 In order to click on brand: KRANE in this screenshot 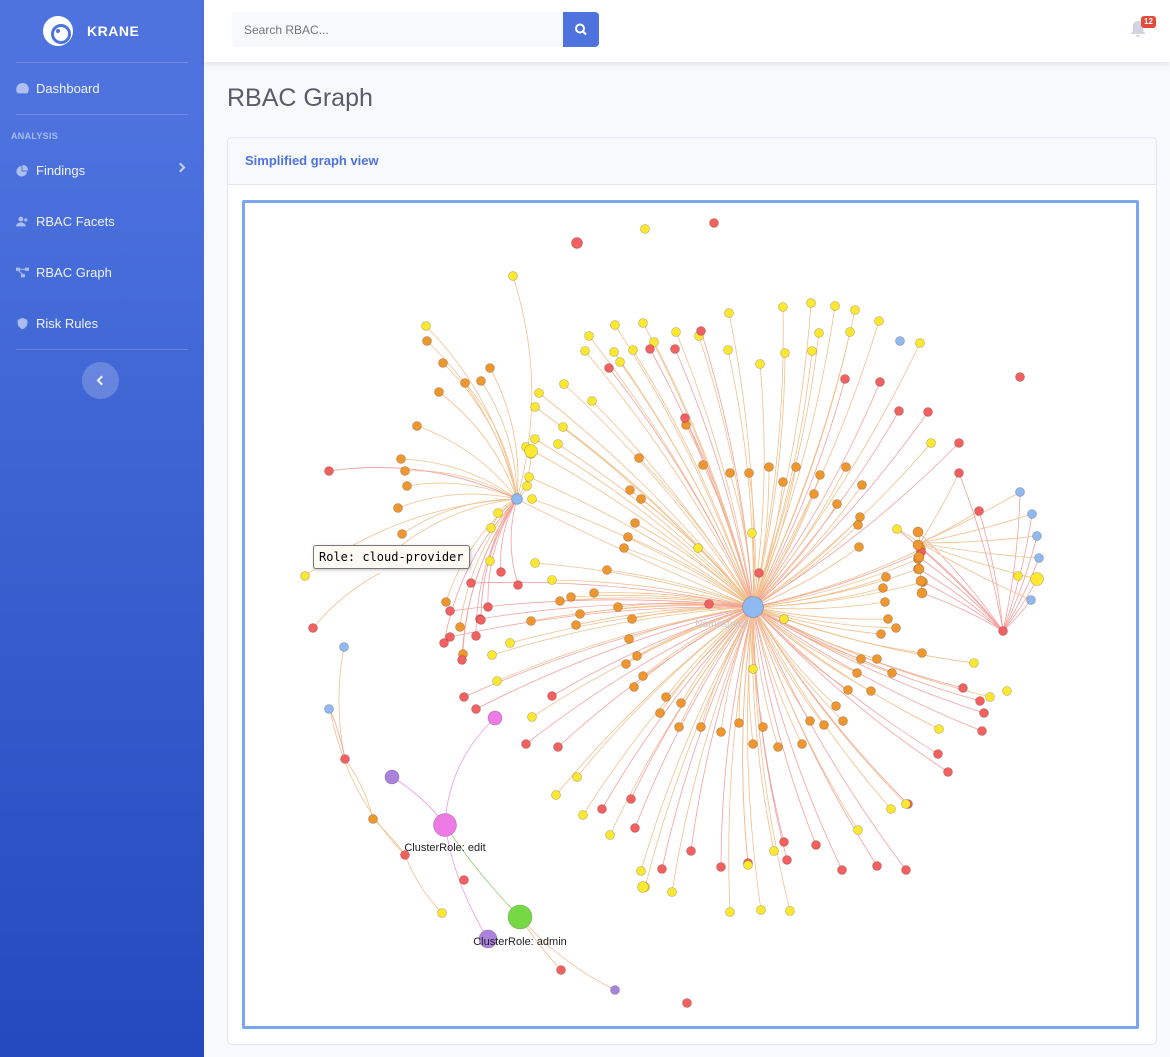, I will do `click(102, 31)`.